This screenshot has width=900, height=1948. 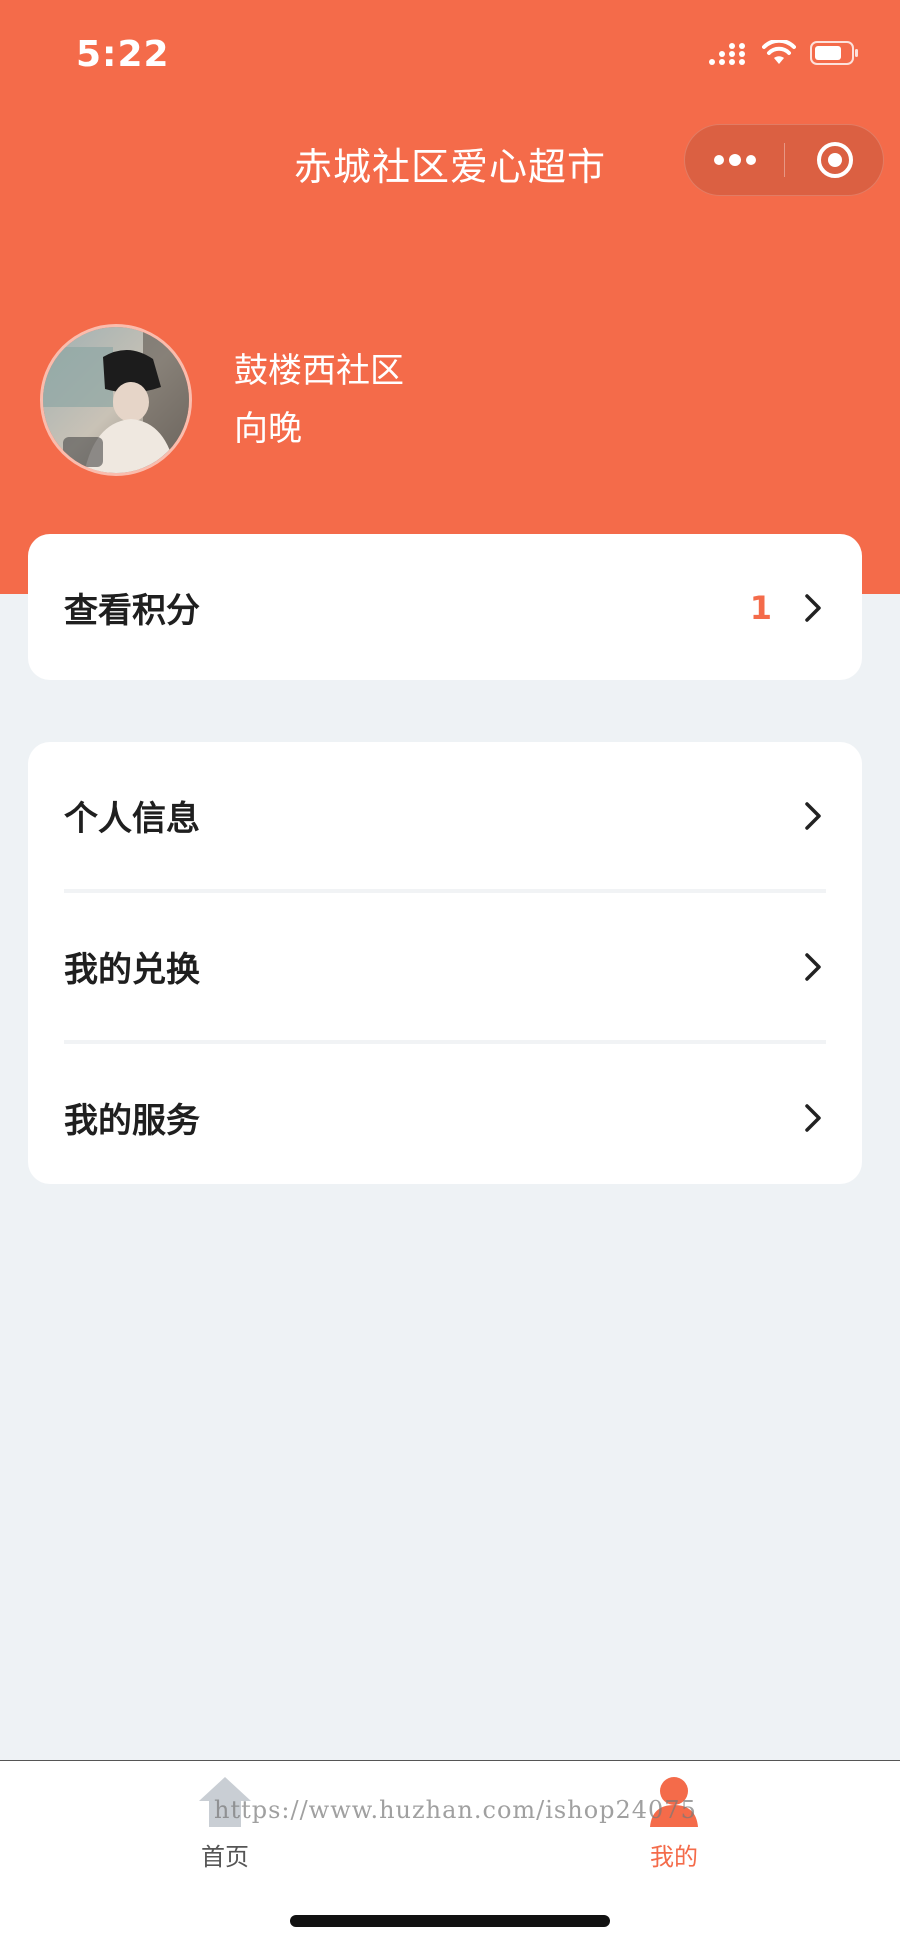 I want to click on avatar, so click(x=116, y=400).